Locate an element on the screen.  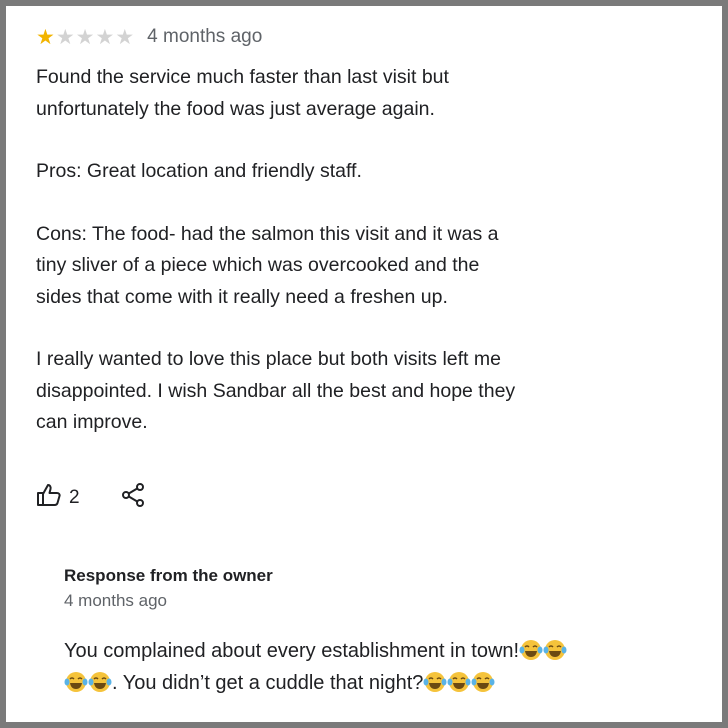
share-button is located at coordinates (133, 497).